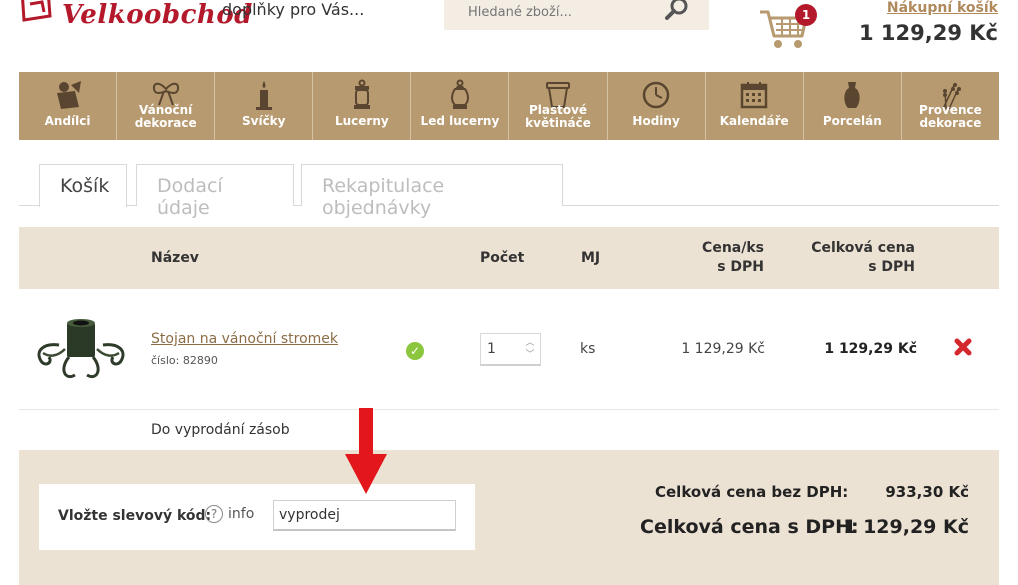  What do you see at coordinates (963, 347) in the screenshot?
I see `remove-item-icon` at bounding box center [963, 347].